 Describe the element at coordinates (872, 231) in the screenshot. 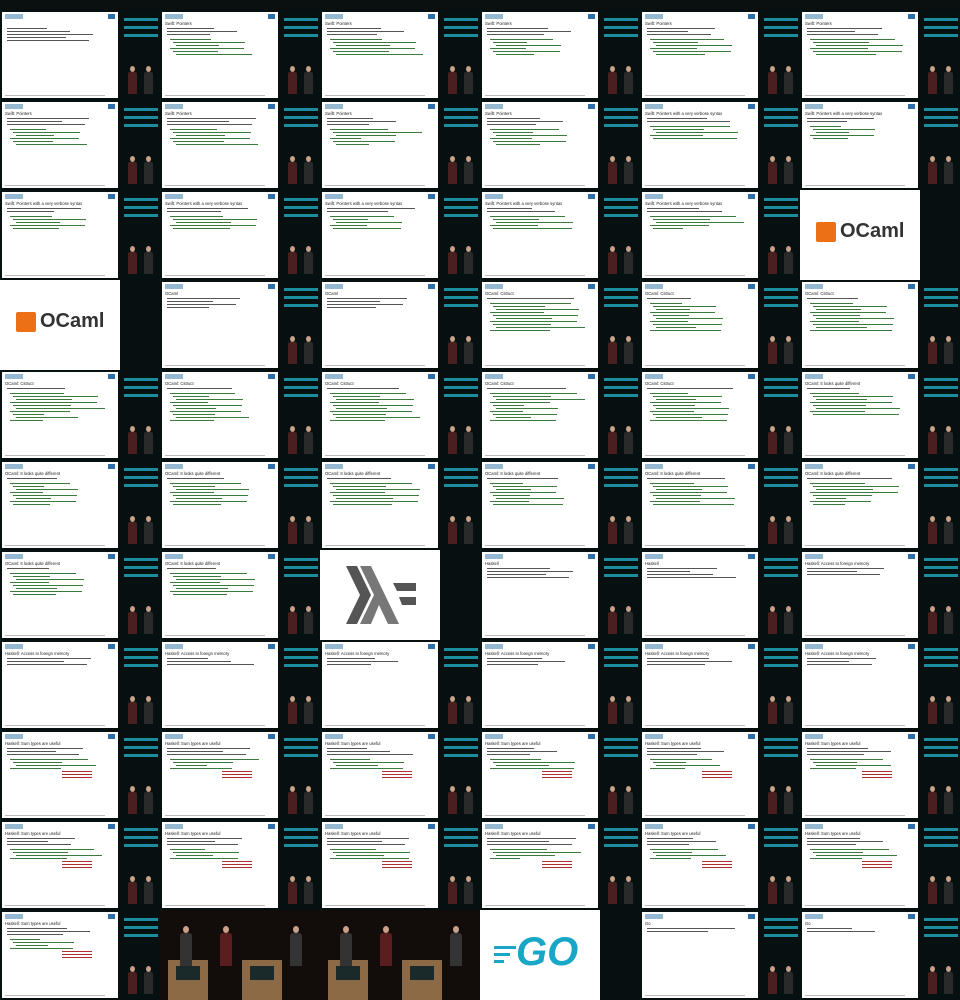

I see `ocaml-logo-text: OCaml` at that location.